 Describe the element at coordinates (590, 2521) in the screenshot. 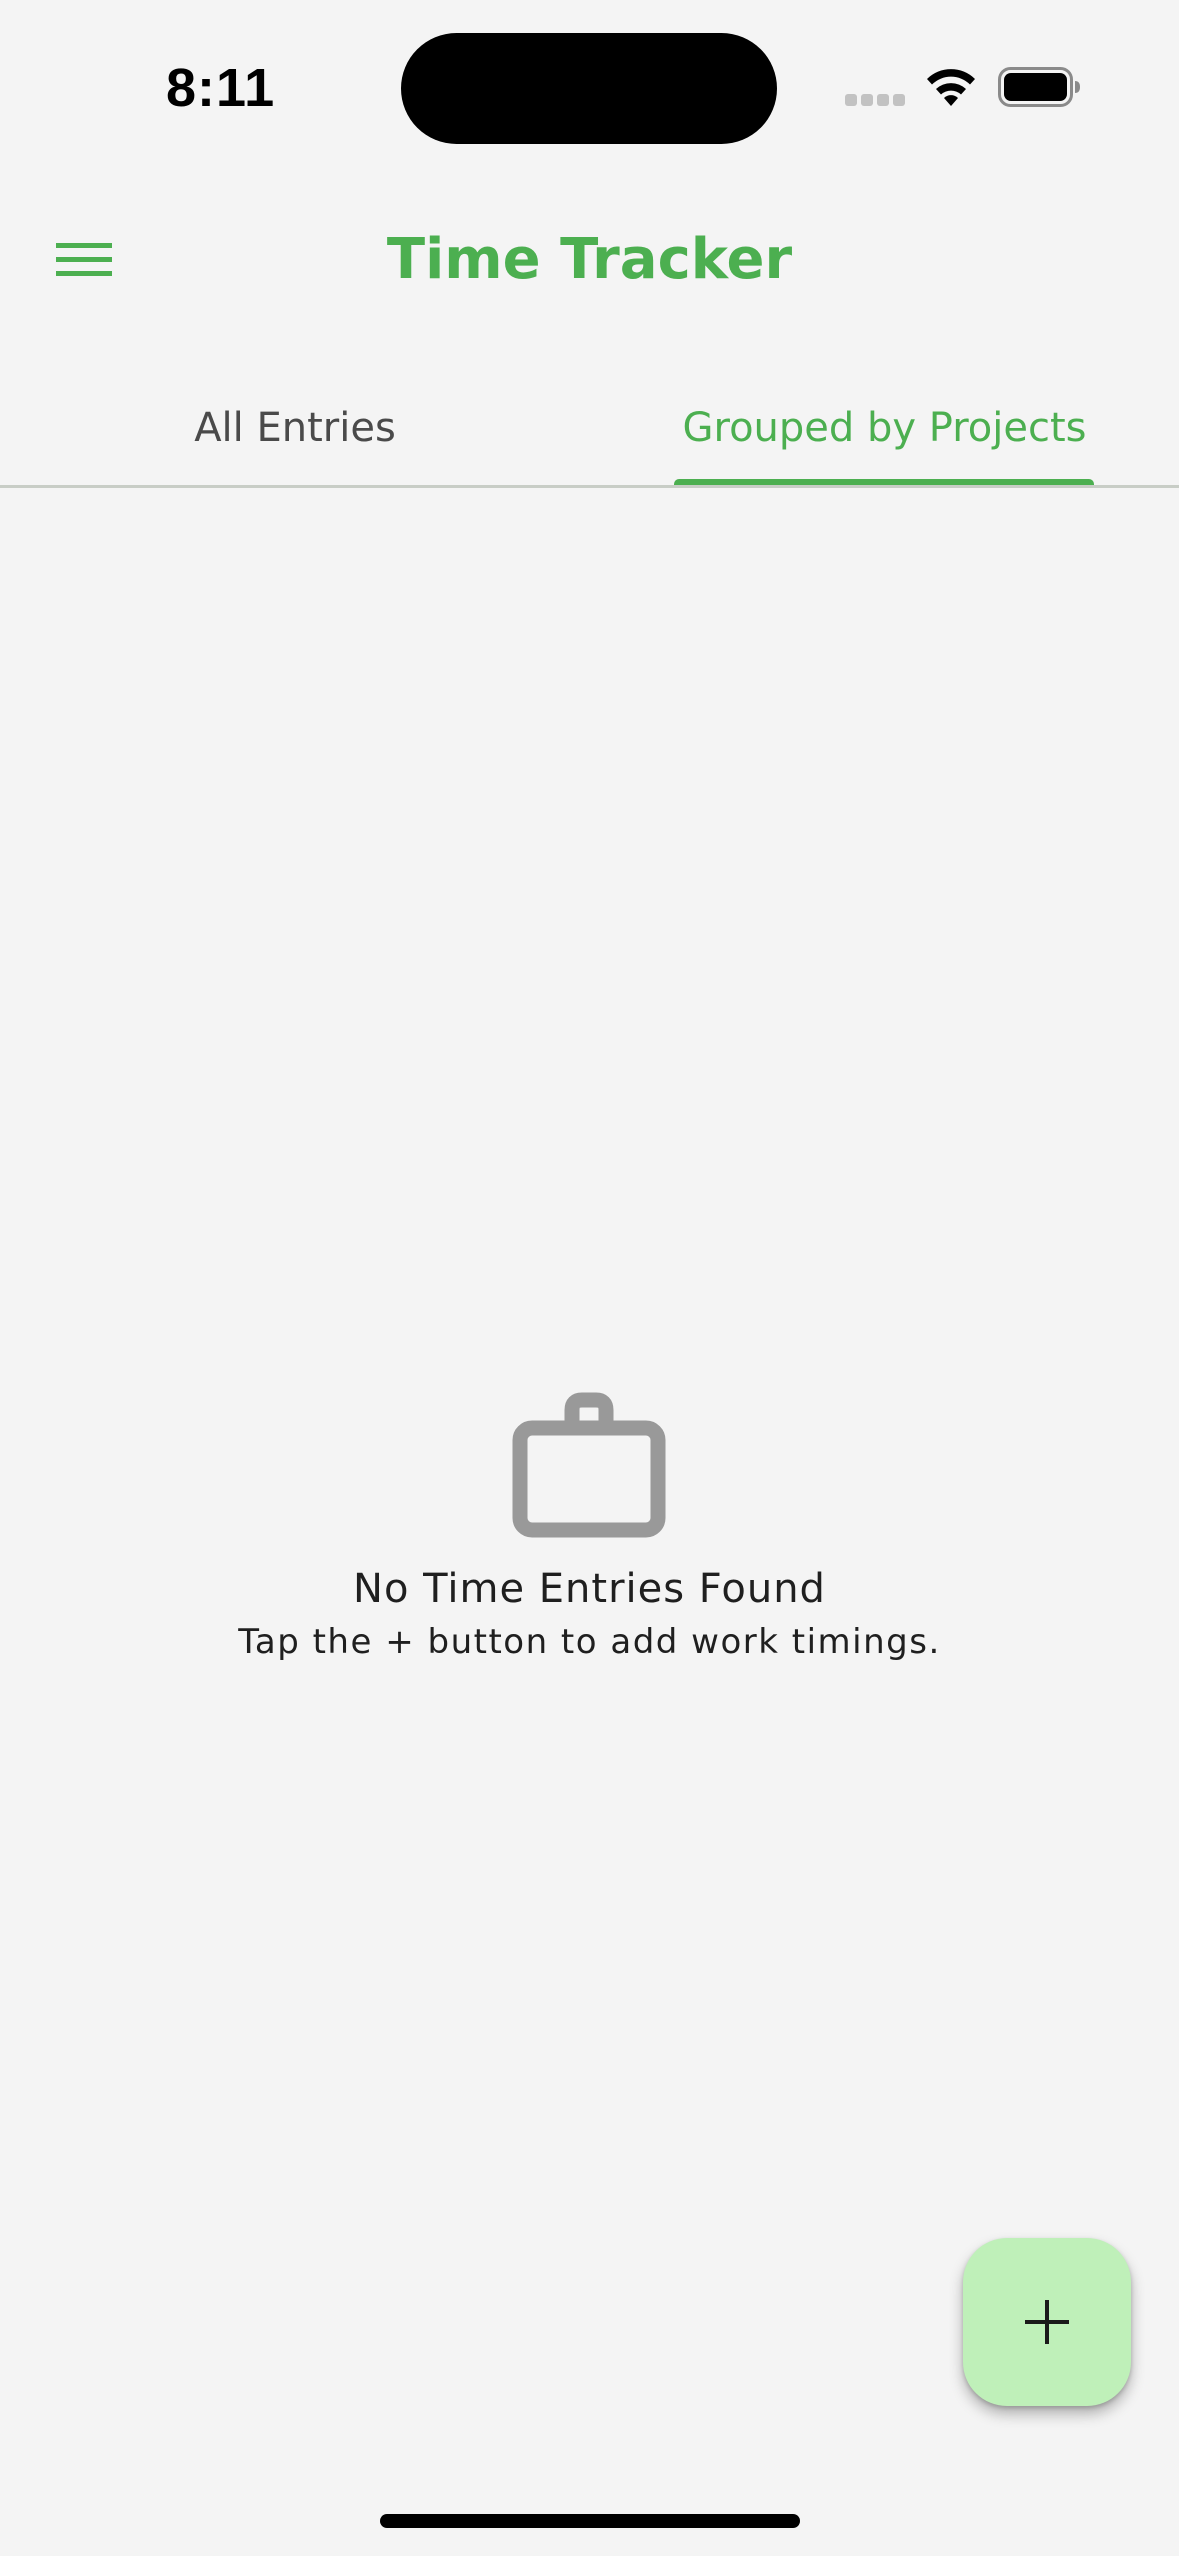

I see `home-indicator` at that location.